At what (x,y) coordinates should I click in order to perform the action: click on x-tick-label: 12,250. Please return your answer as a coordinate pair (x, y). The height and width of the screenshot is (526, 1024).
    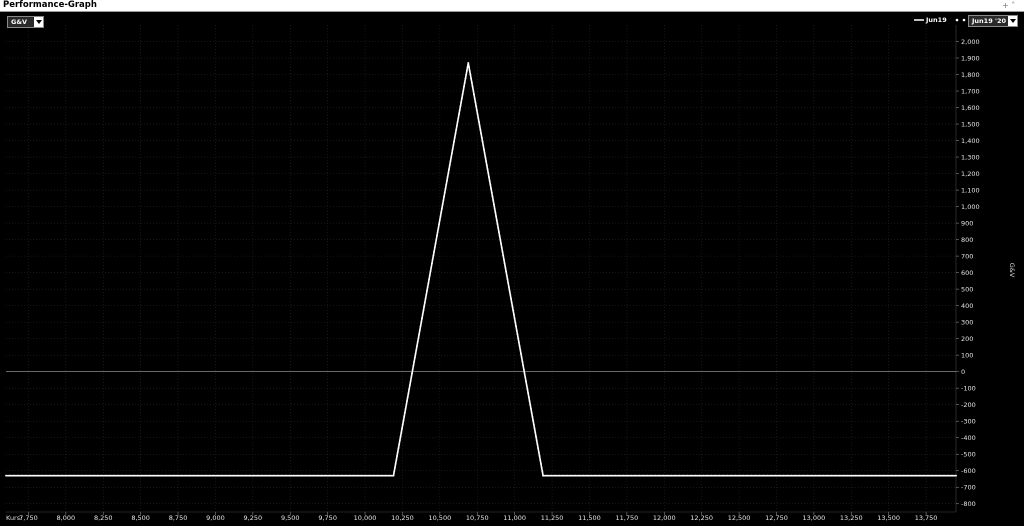
    Looking at the image, I should click on (701, 518).